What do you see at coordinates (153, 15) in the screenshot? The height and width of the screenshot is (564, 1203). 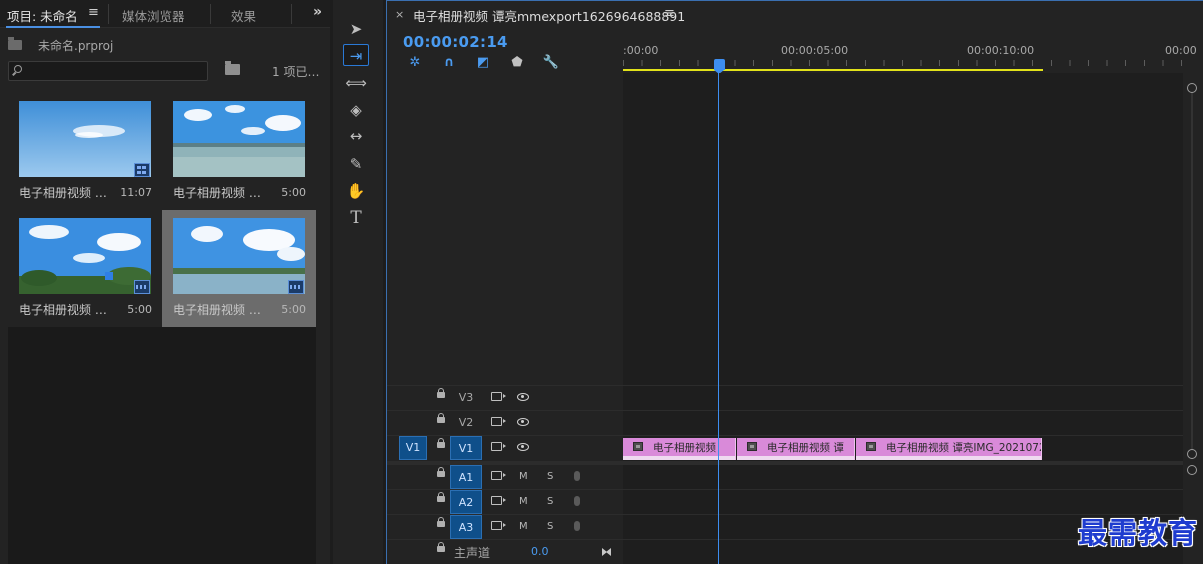 I see `tab-media-browser: 媒体浏览器` at bounding box center [153, 15].